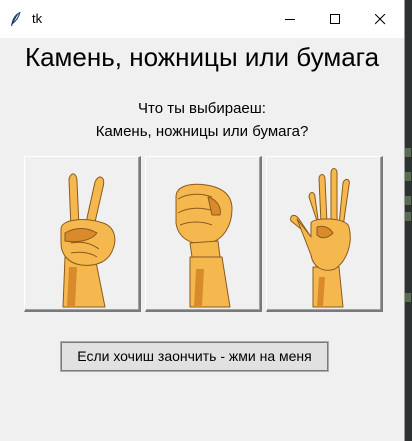  What do you see at coordinates (320, 238) in the screenshot?
I see `hand-paper-icon` at bounding box center [320, 238].